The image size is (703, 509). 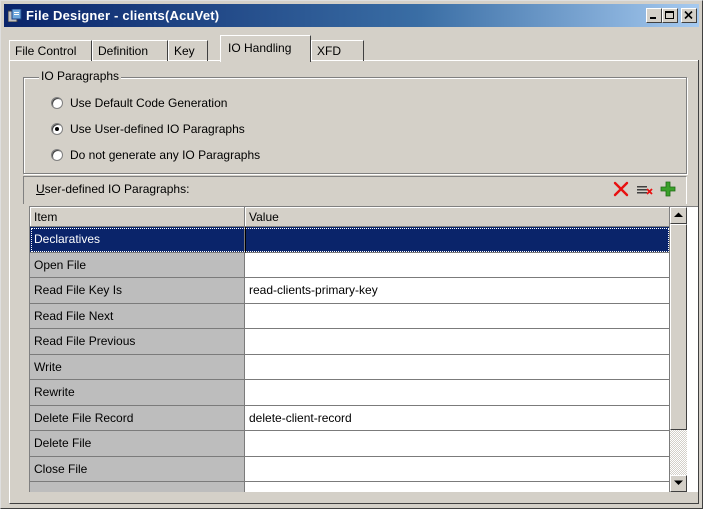 What do you see at coordinates (149, 103) in the screenshot?
I see `radio-label: Use Default Code Generation` at bounding box center [149, 103].